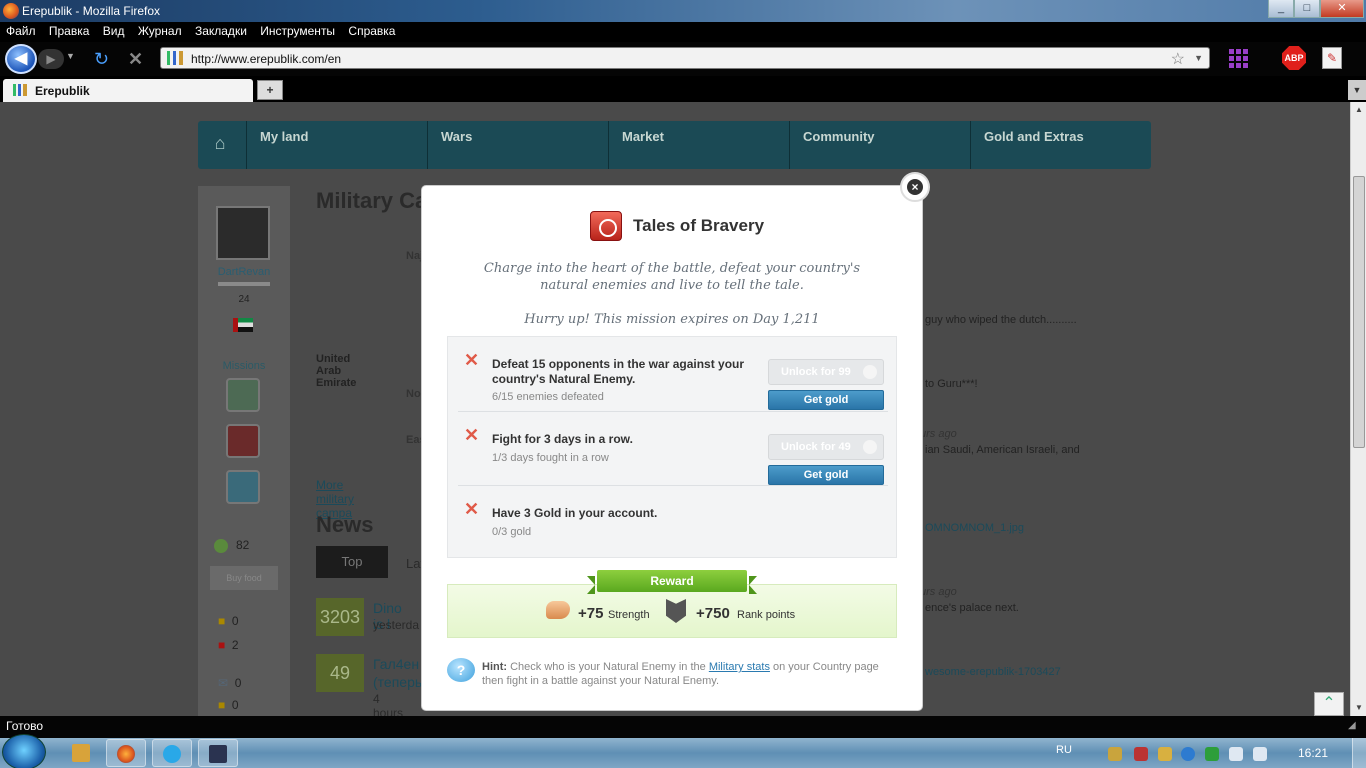 This screenshot has height=768, width=1366. Describe the element at coordinates (104, 59) in the screenshot. I see `reload-icon: ↻` at that location.